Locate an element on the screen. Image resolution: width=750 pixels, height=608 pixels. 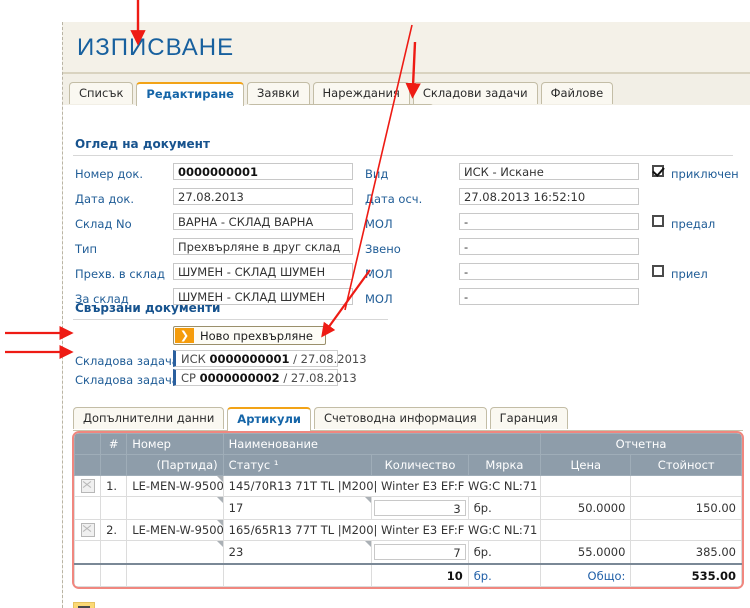
row-amount-1: 150.00 is located at coordinates (686, 508).